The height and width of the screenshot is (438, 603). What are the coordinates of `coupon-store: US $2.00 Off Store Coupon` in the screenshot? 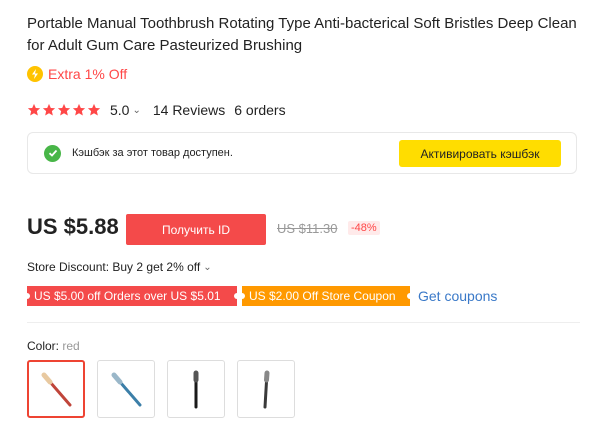 It's located at (326, 296).